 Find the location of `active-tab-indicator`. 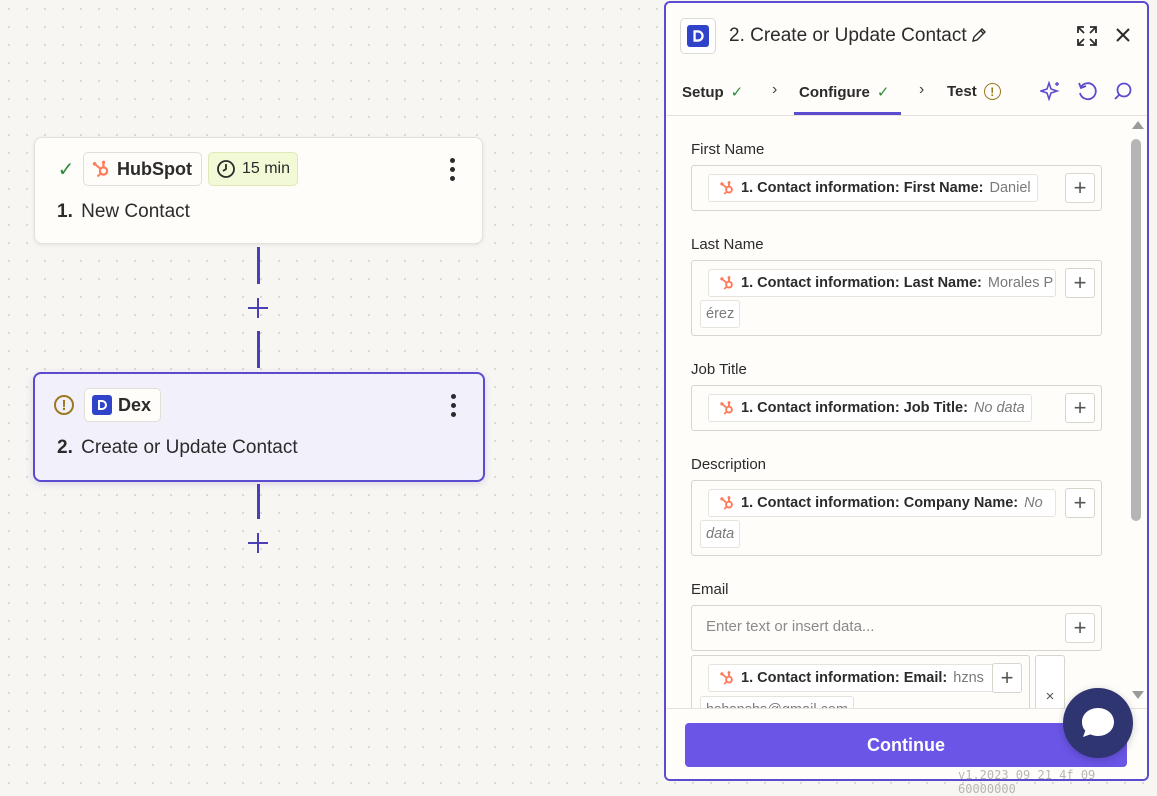

active-tab-indicator is located at coordinates (847, 113).